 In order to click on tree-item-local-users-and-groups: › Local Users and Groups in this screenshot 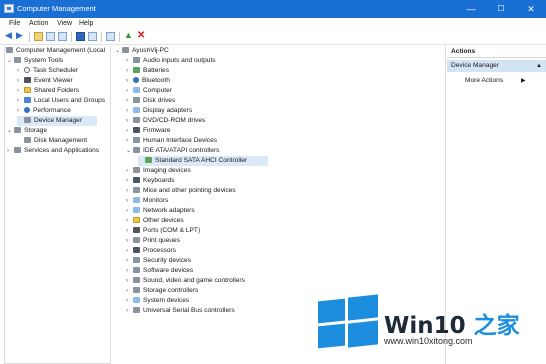, I will do `click(61, 101)`.